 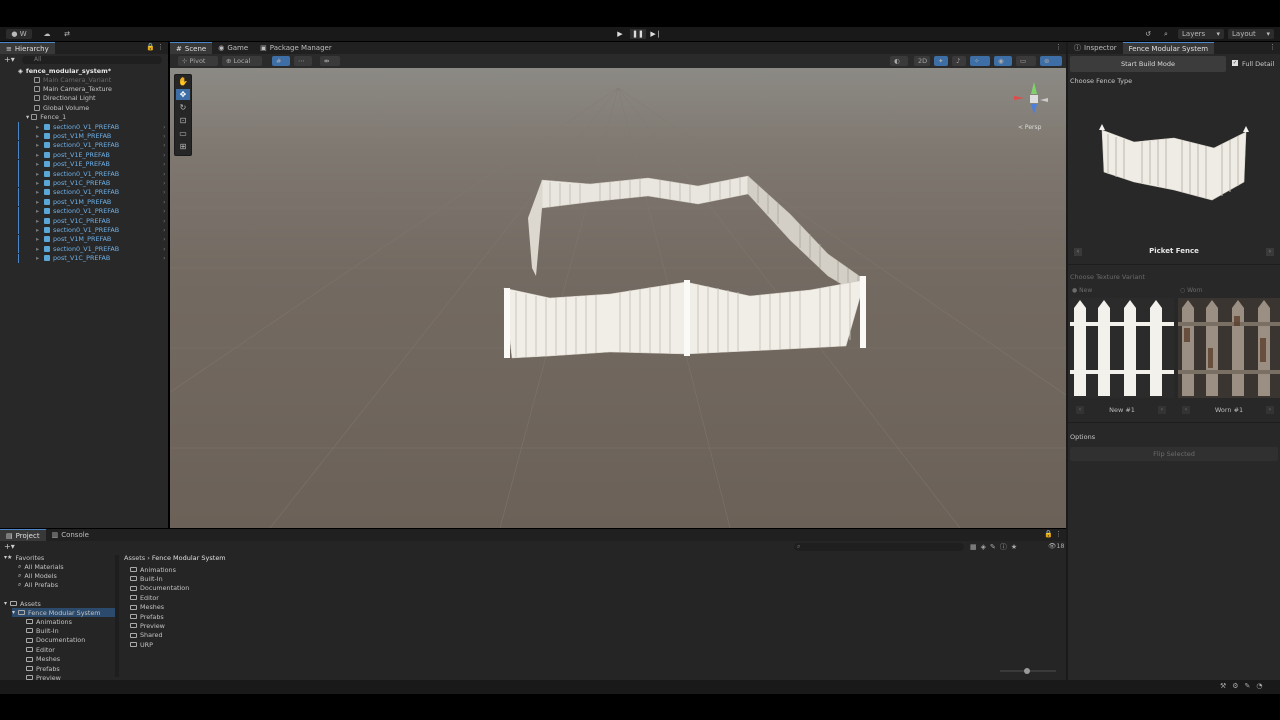 I want to click on search-icon: ⌕, so click(x=1166, y=34).